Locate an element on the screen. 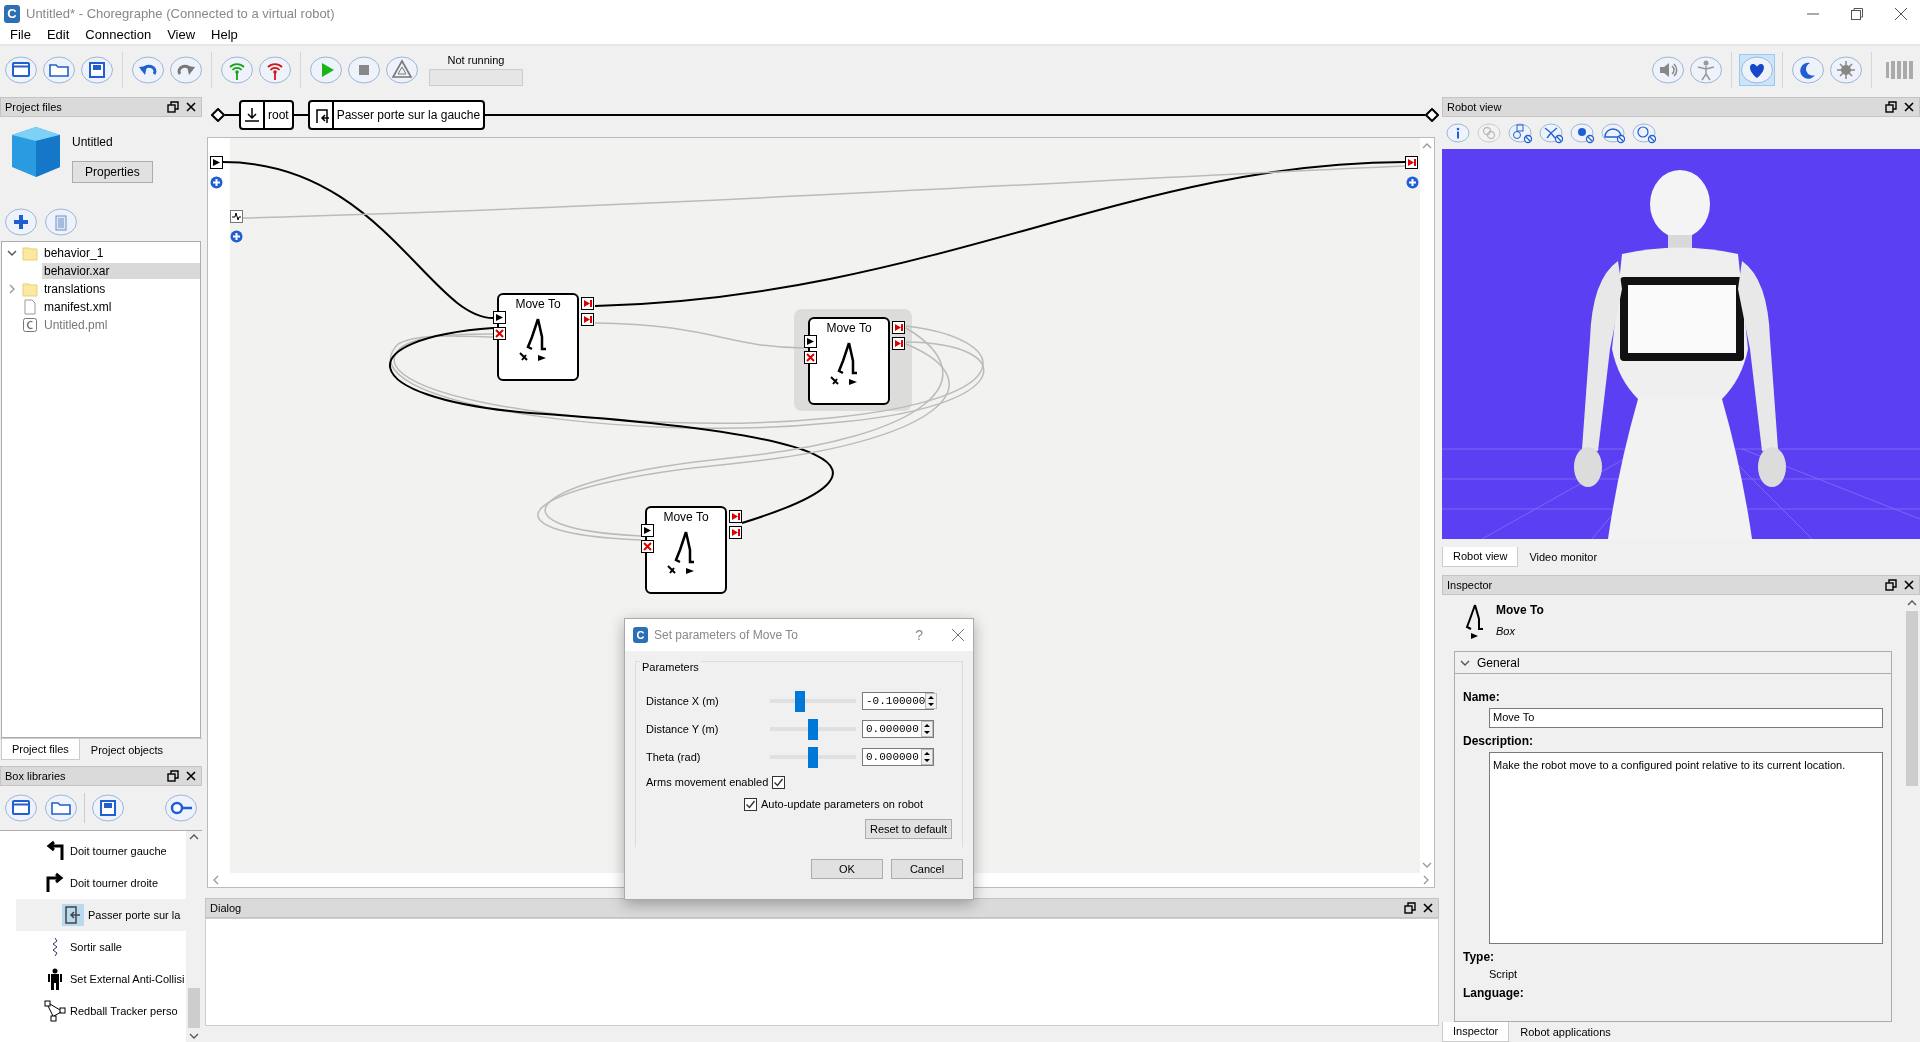  library-item: Sortir salle is located at coordinates (93, 947).